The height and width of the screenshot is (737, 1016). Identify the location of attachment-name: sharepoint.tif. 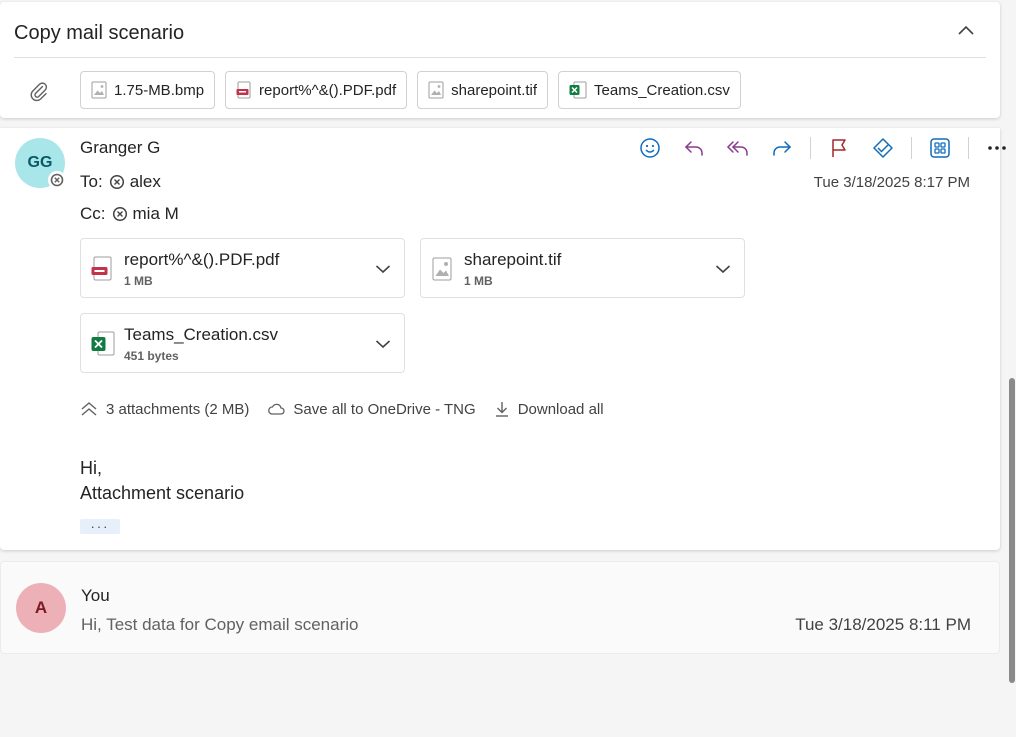
(513, 259).